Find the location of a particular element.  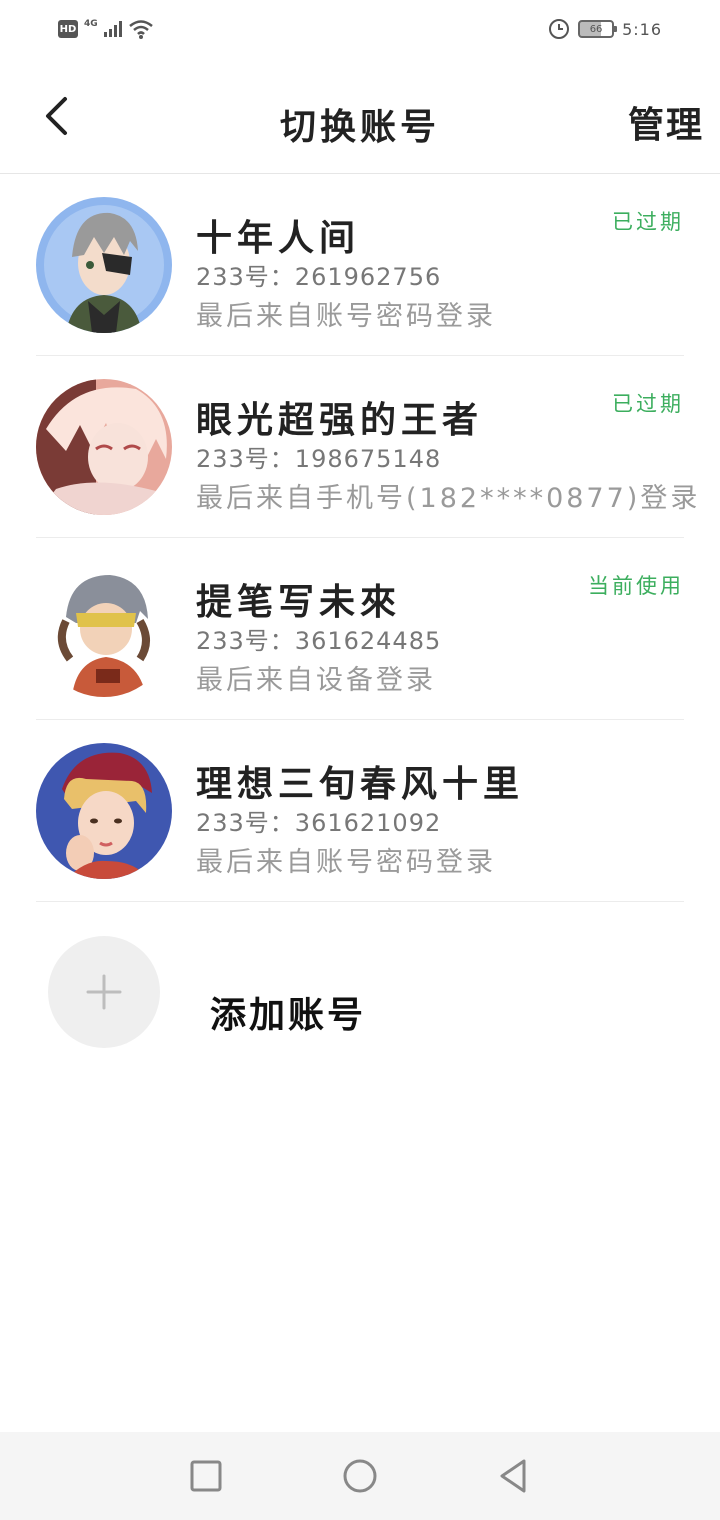

add-account-circle is located at coordinates (104, 992).